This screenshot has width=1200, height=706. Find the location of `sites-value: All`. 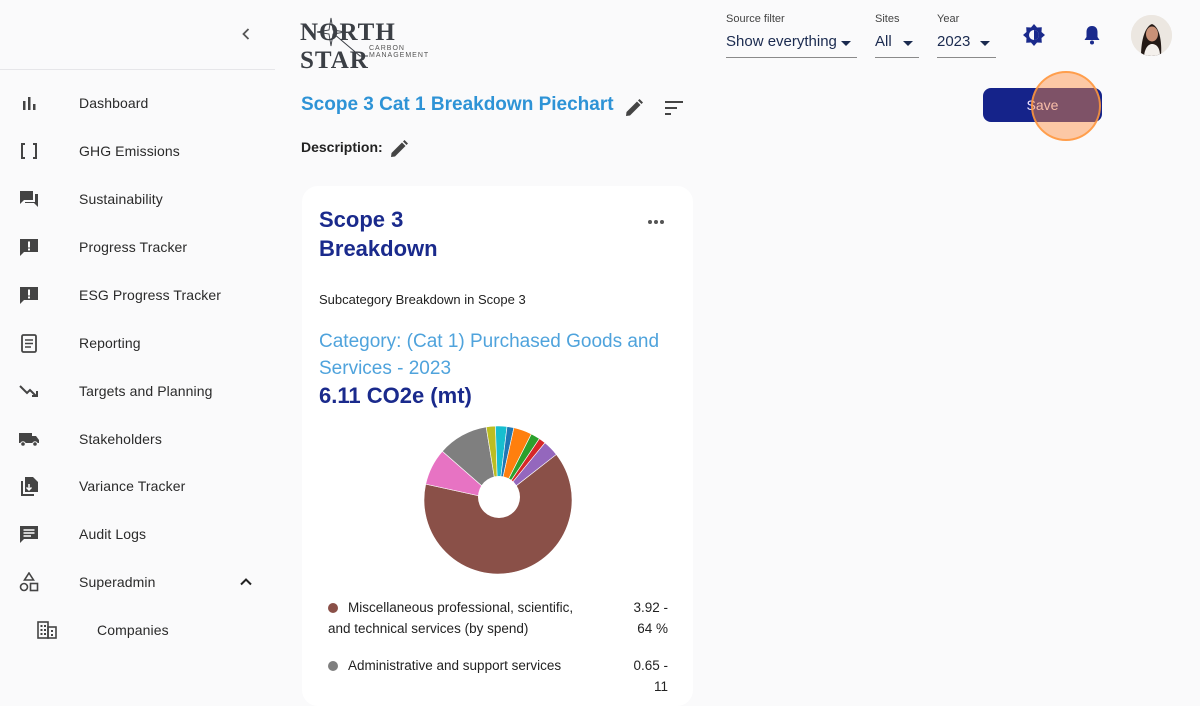

sites-value: All is located at coordinates (883, 41).